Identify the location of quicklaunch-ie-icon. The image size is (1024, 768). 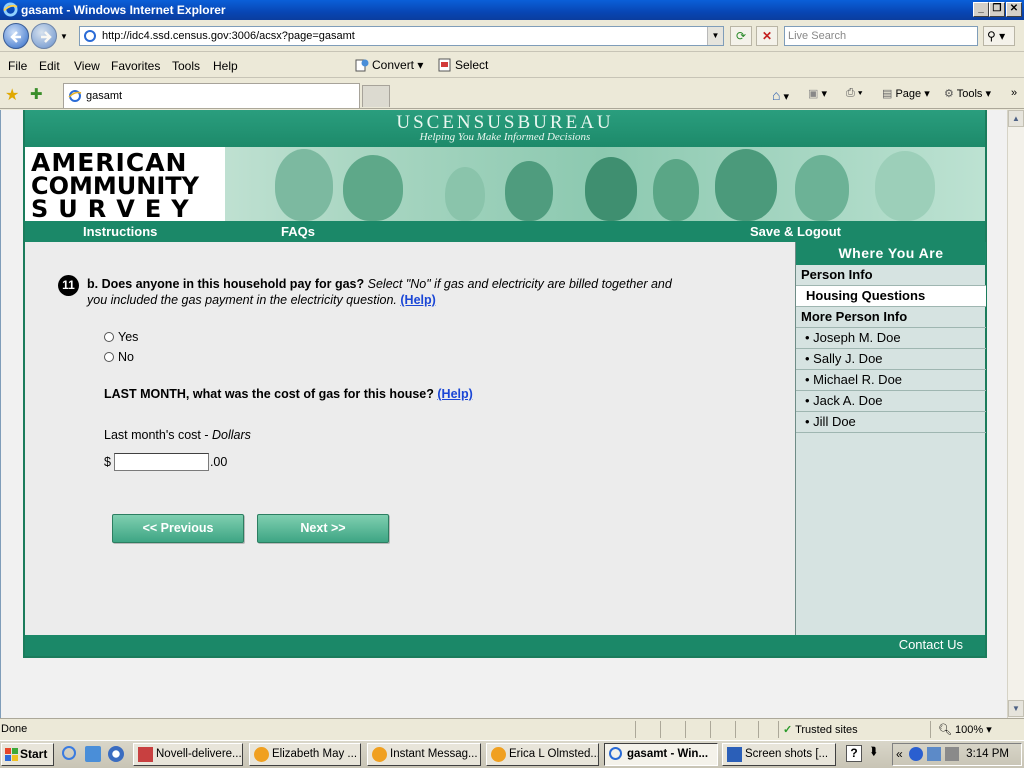
(69, 753).